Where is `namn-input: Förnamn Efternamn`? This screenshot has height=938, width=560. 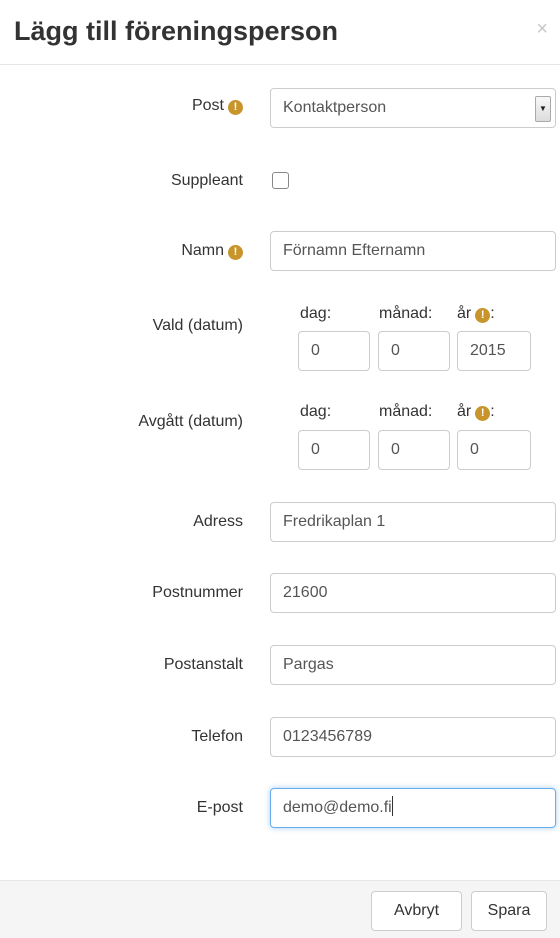
namn-input: Förnamn Efternamn is located at coordinates (413, 251).